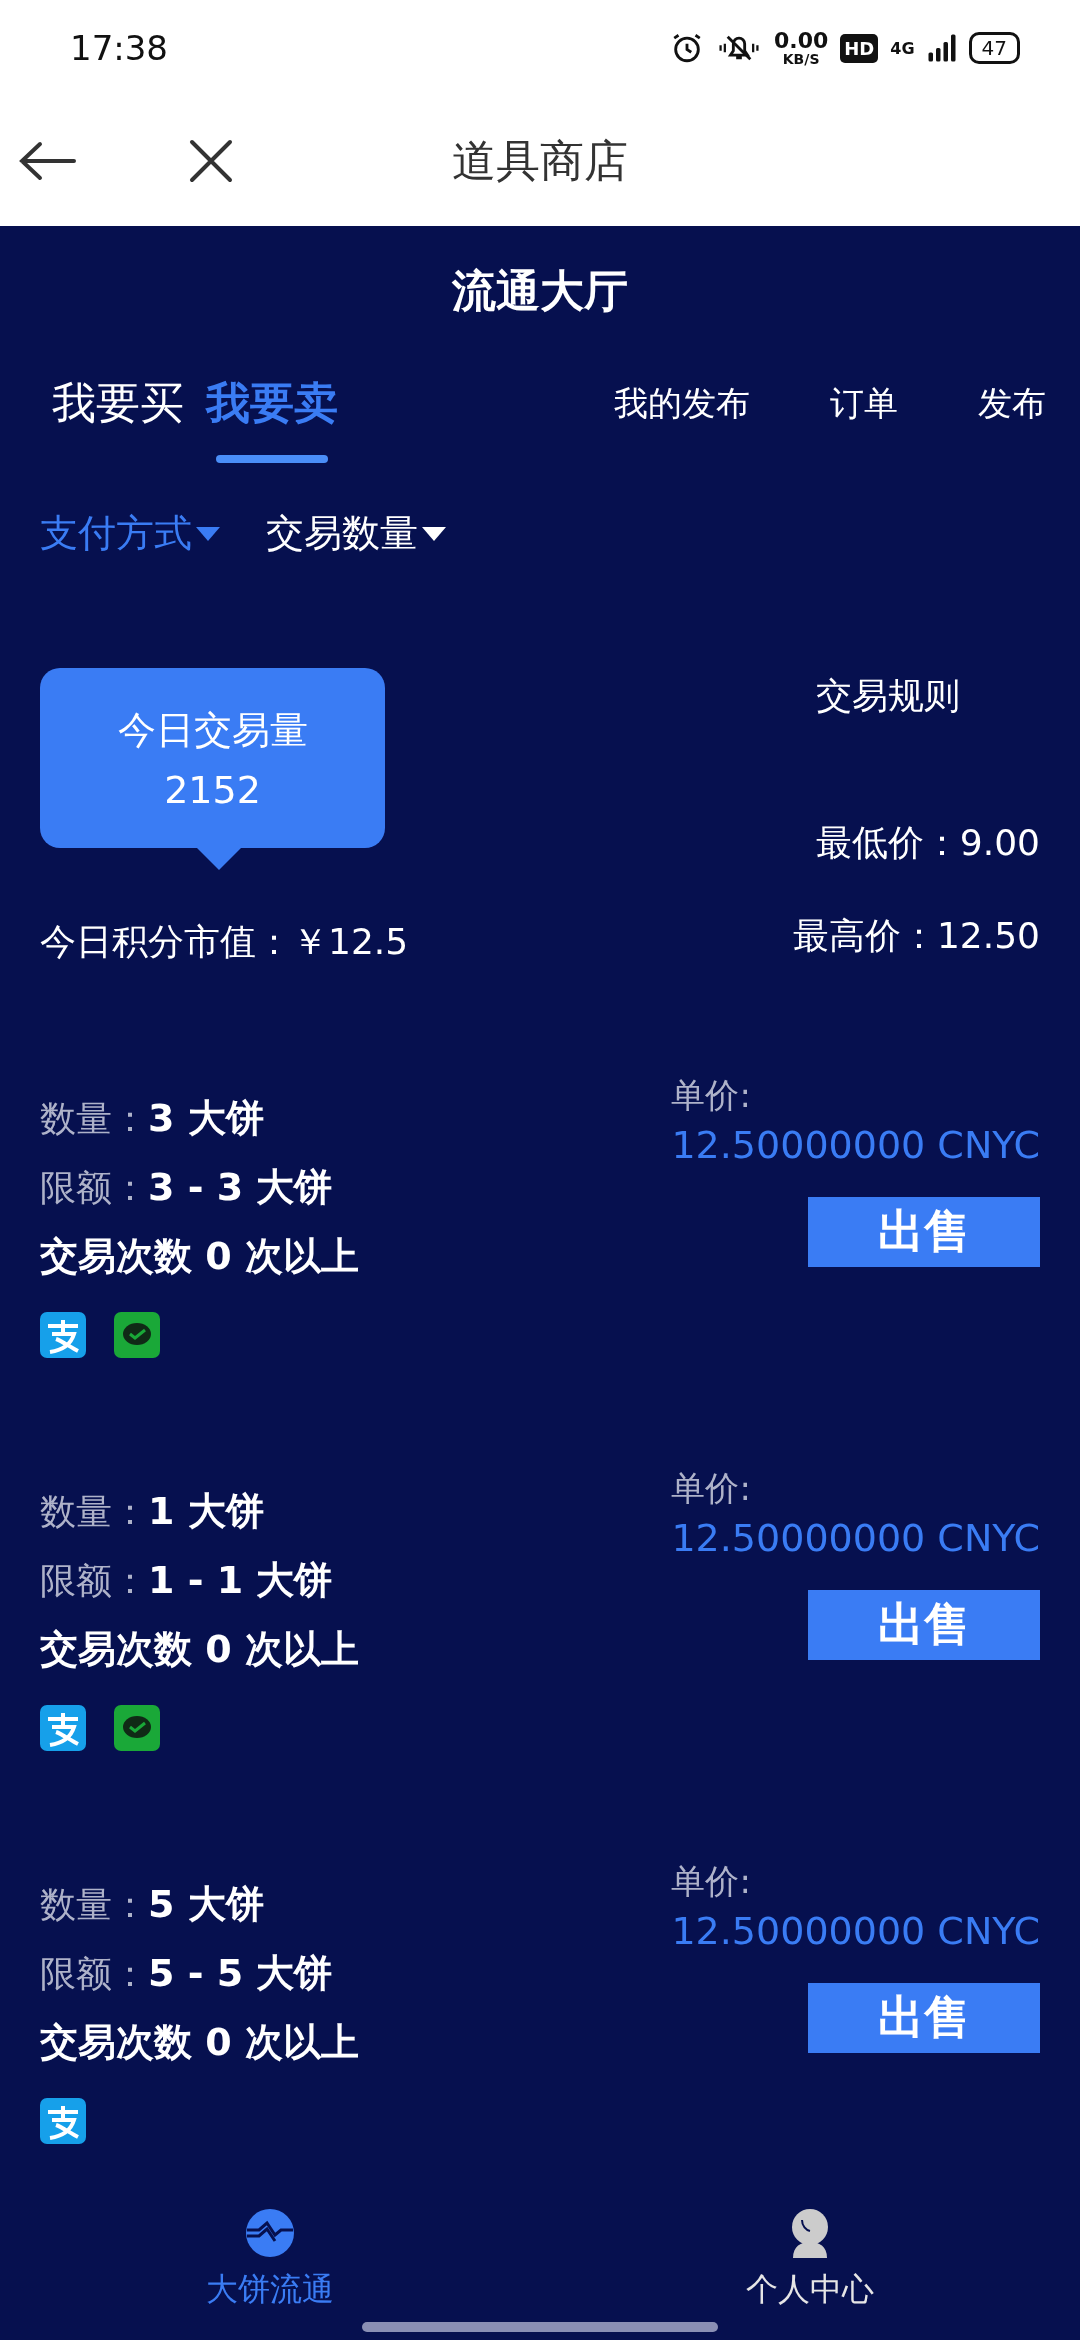 The image size is (1080, 2340). What do you see at coordinates (270, 2233) in the screenshot?
I see `wave-icon` at bounding box center [270, 2233].